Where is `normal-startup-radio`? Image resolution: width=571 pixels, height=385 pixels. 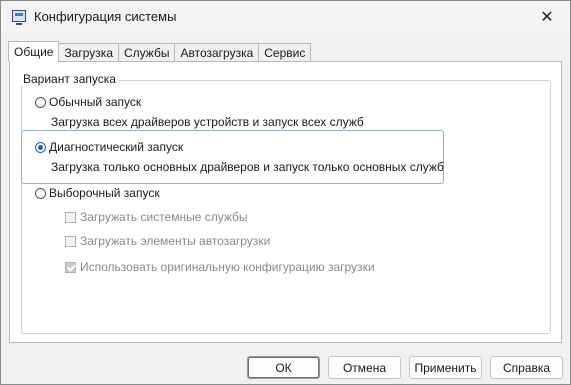
normal-startup-radio is located at coordinates (40, 102).